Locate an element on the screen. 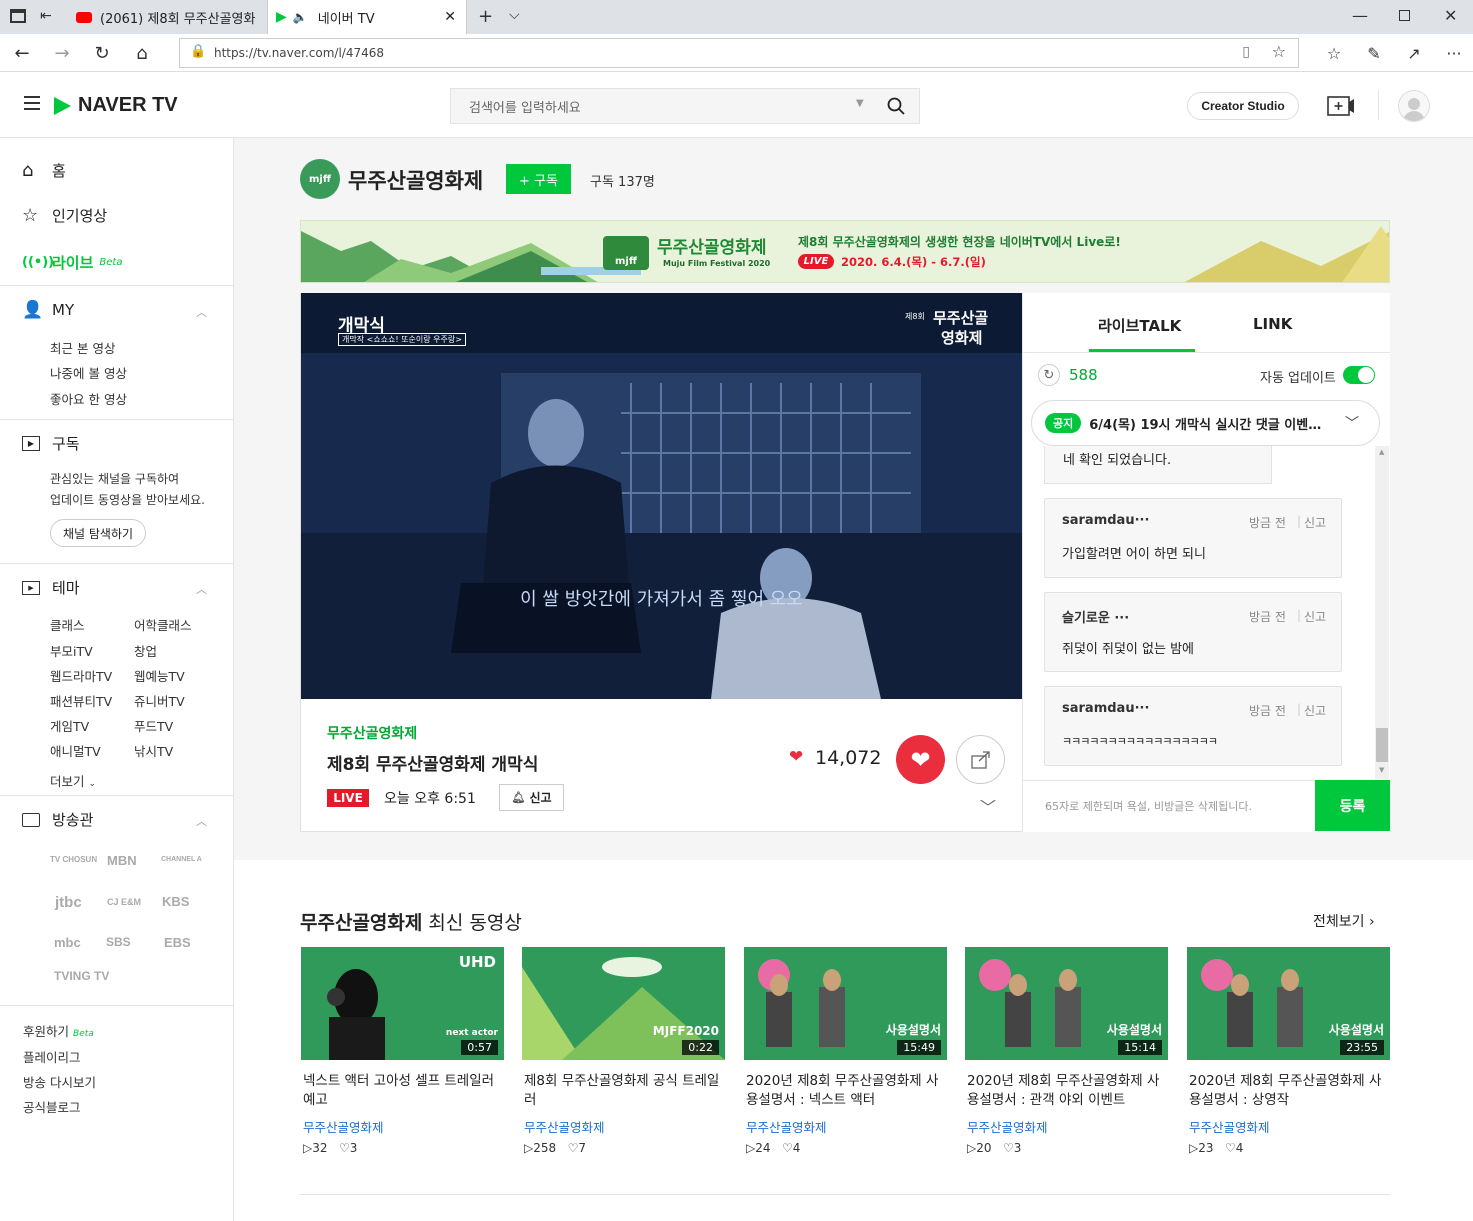 The width and height of the screenshot is (1473, 1221). theme-item: 클래스 is located at coordinates (67, 624).